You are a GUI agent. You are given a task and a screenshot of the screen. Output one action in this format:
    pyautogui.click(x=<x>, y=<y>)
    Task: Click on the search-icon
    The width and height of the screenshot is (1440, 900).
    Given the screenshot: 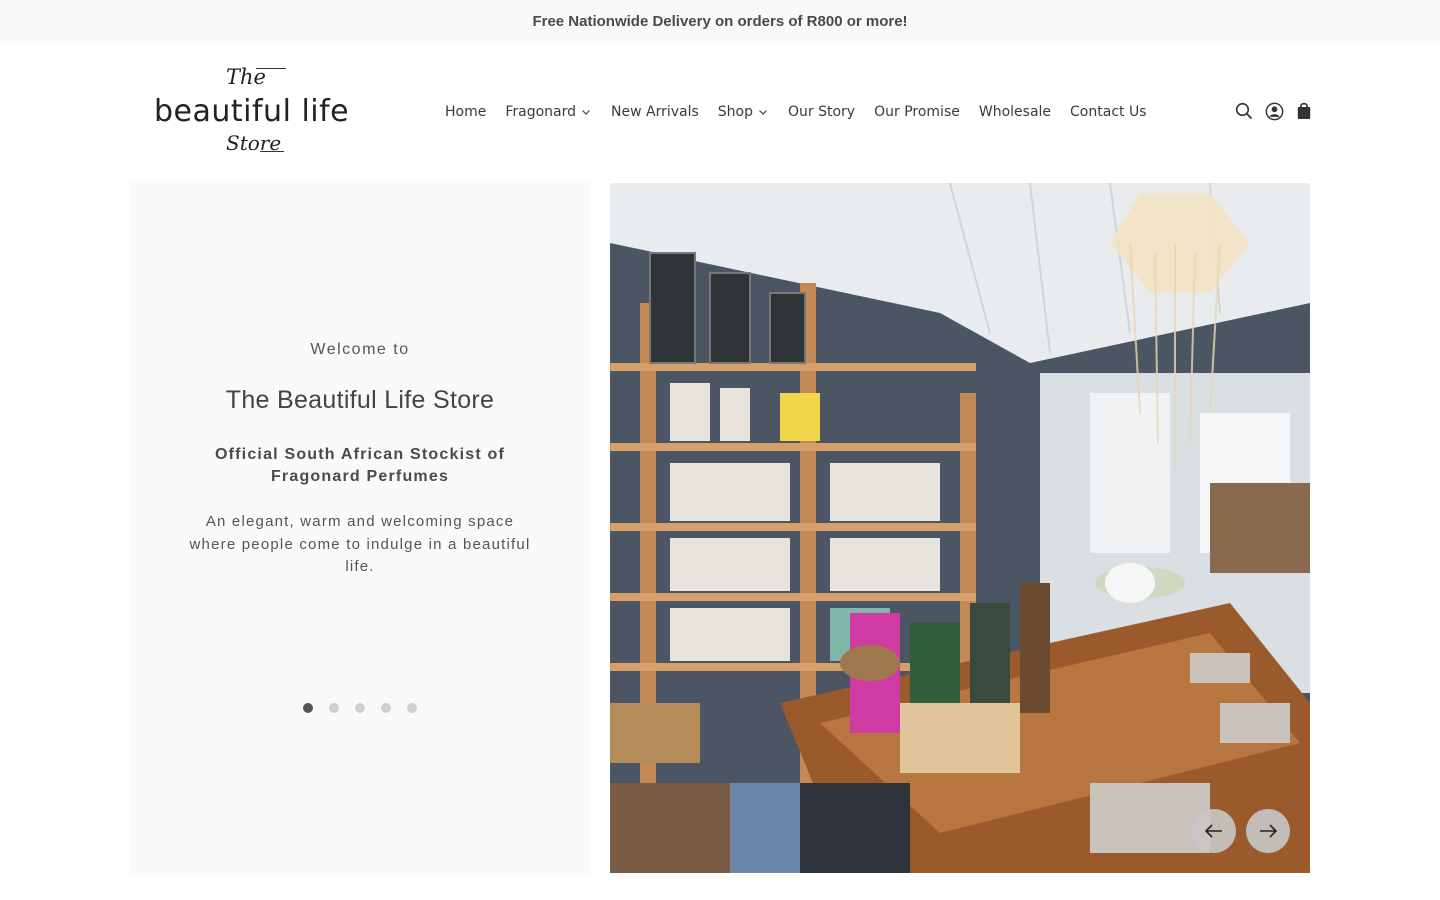 What is the action you would take?
    pyautogui.click(x=1244, y=111)
    